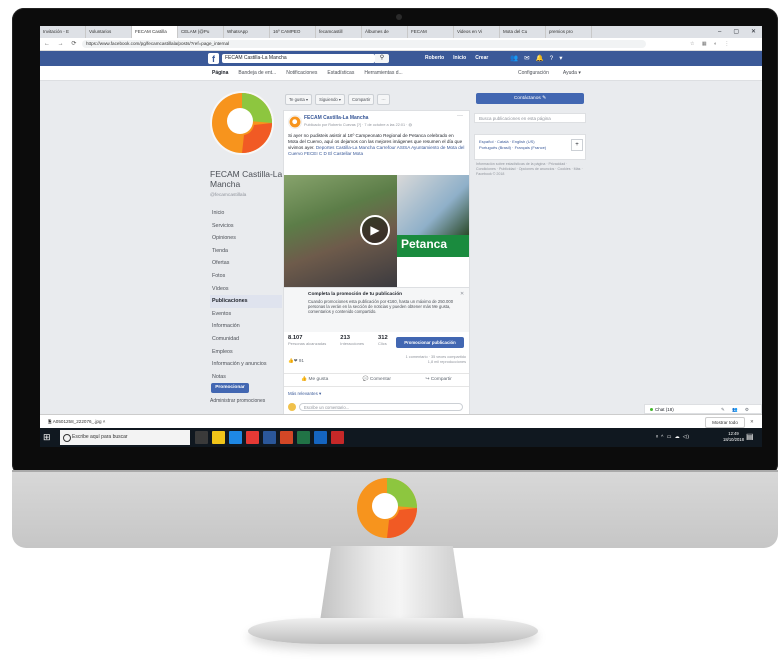  Describe the element at coordinates (246, 364) in the screenshot. I see `sidebar-item: Información y anuncios` at that location.